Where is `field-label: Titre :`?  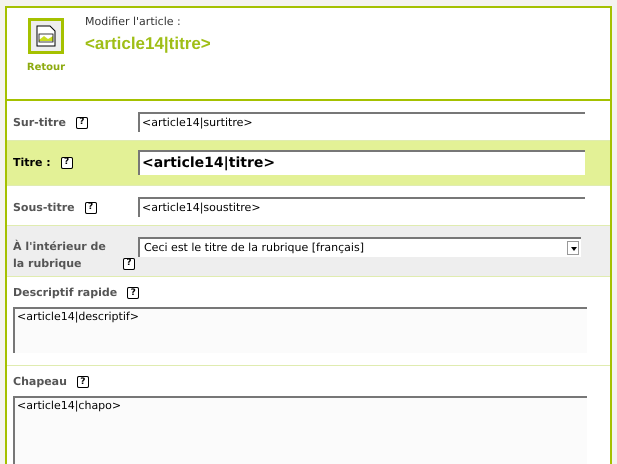
field-label: Titre : is located at coordinates (32, 162).